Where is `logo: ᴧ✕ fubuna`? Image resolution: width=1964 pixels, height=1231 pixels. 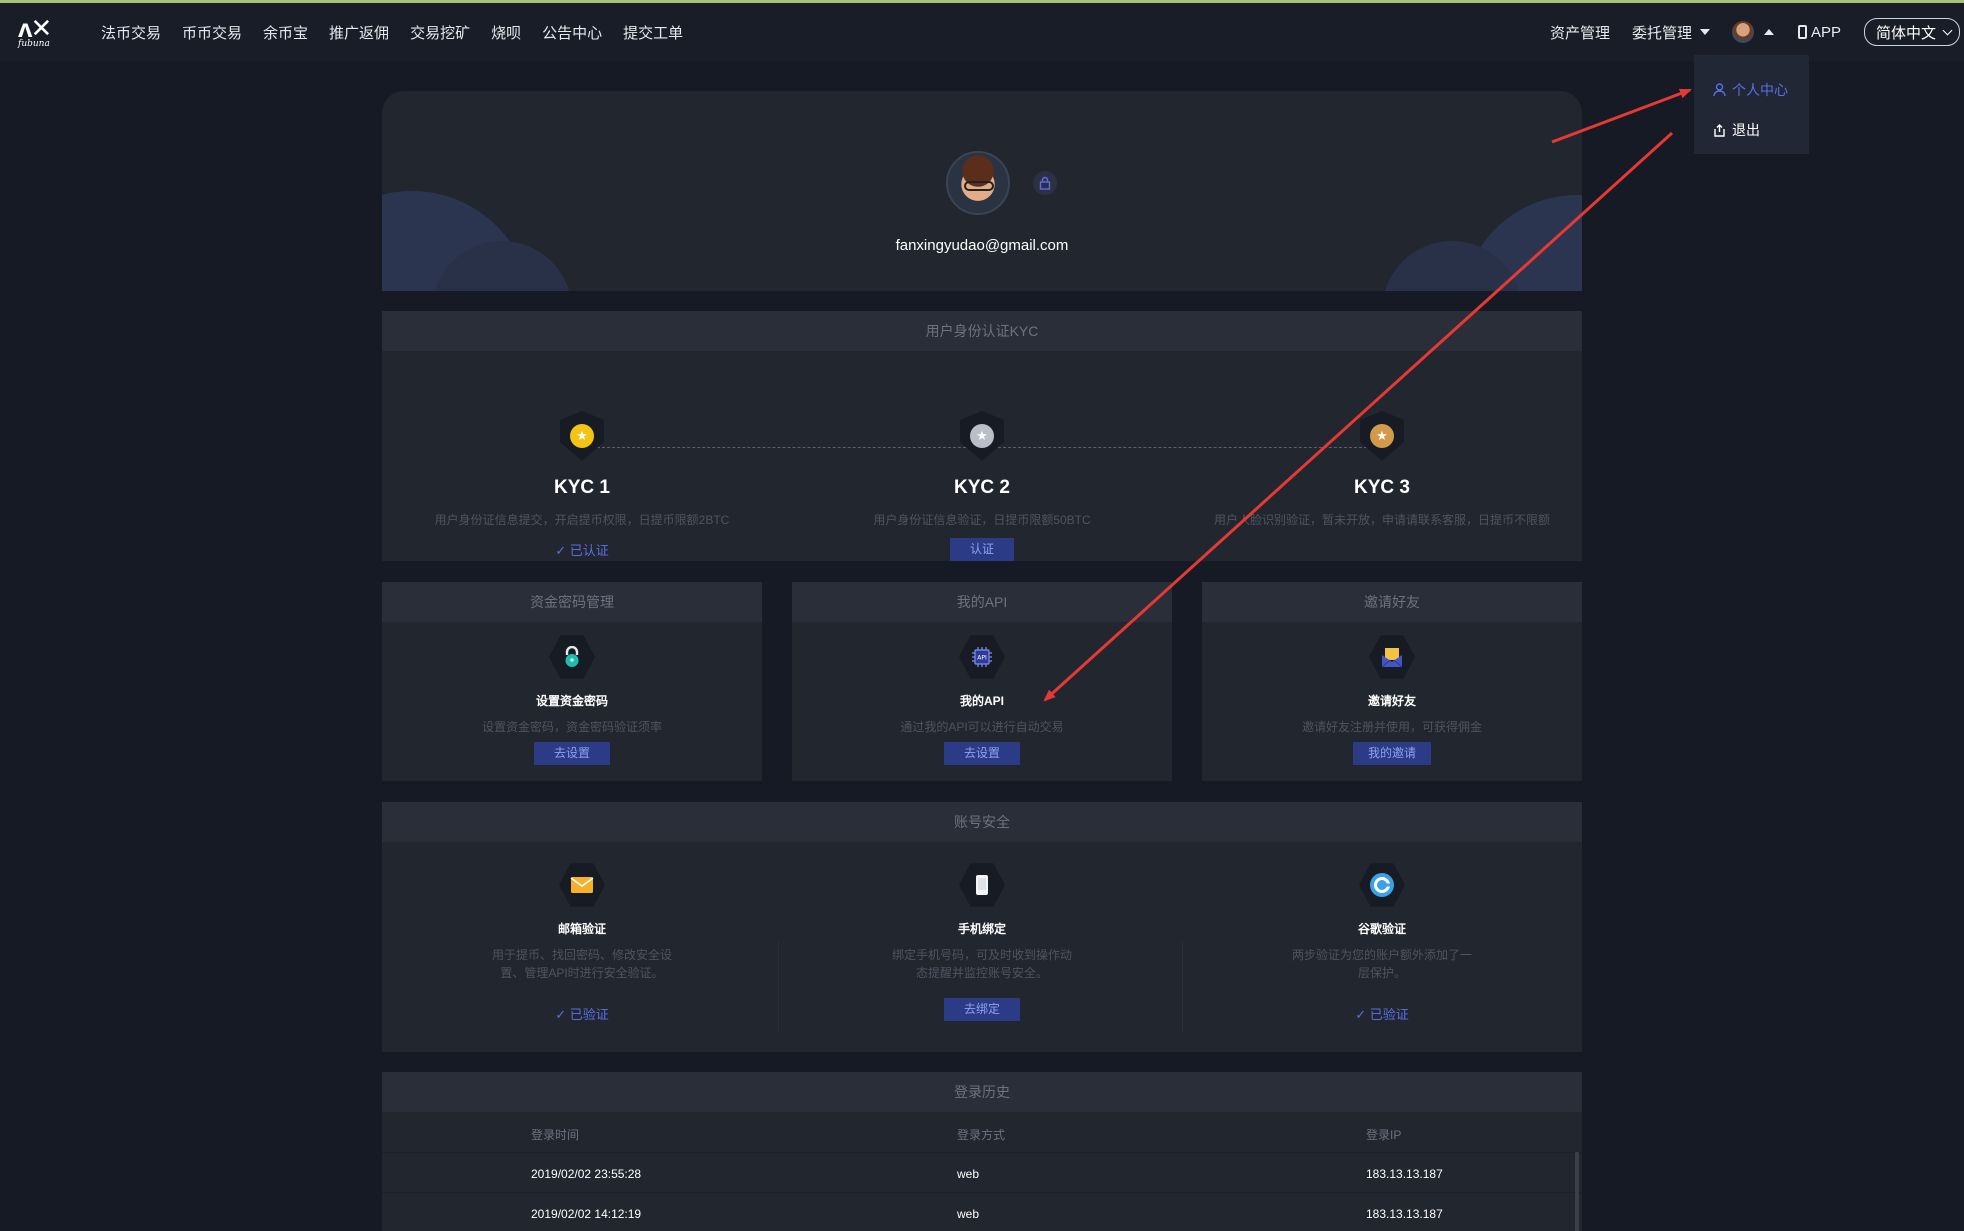 logo: ᴧ✕ fubuna is located at coordinates (41, 31).